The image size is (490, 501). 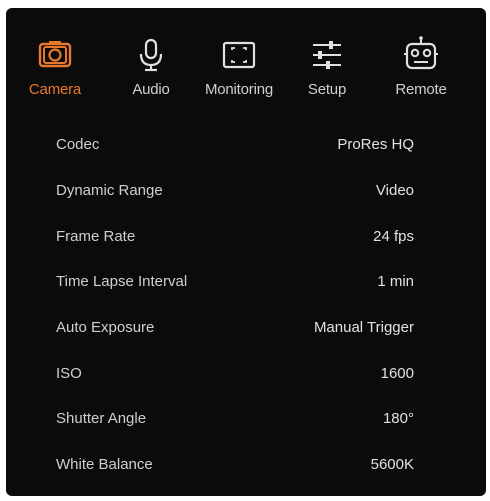 What do you see at coordinates (397, 373) in the screenshot?
I see `setting-value: 1600` at bounding box center [397, 373].